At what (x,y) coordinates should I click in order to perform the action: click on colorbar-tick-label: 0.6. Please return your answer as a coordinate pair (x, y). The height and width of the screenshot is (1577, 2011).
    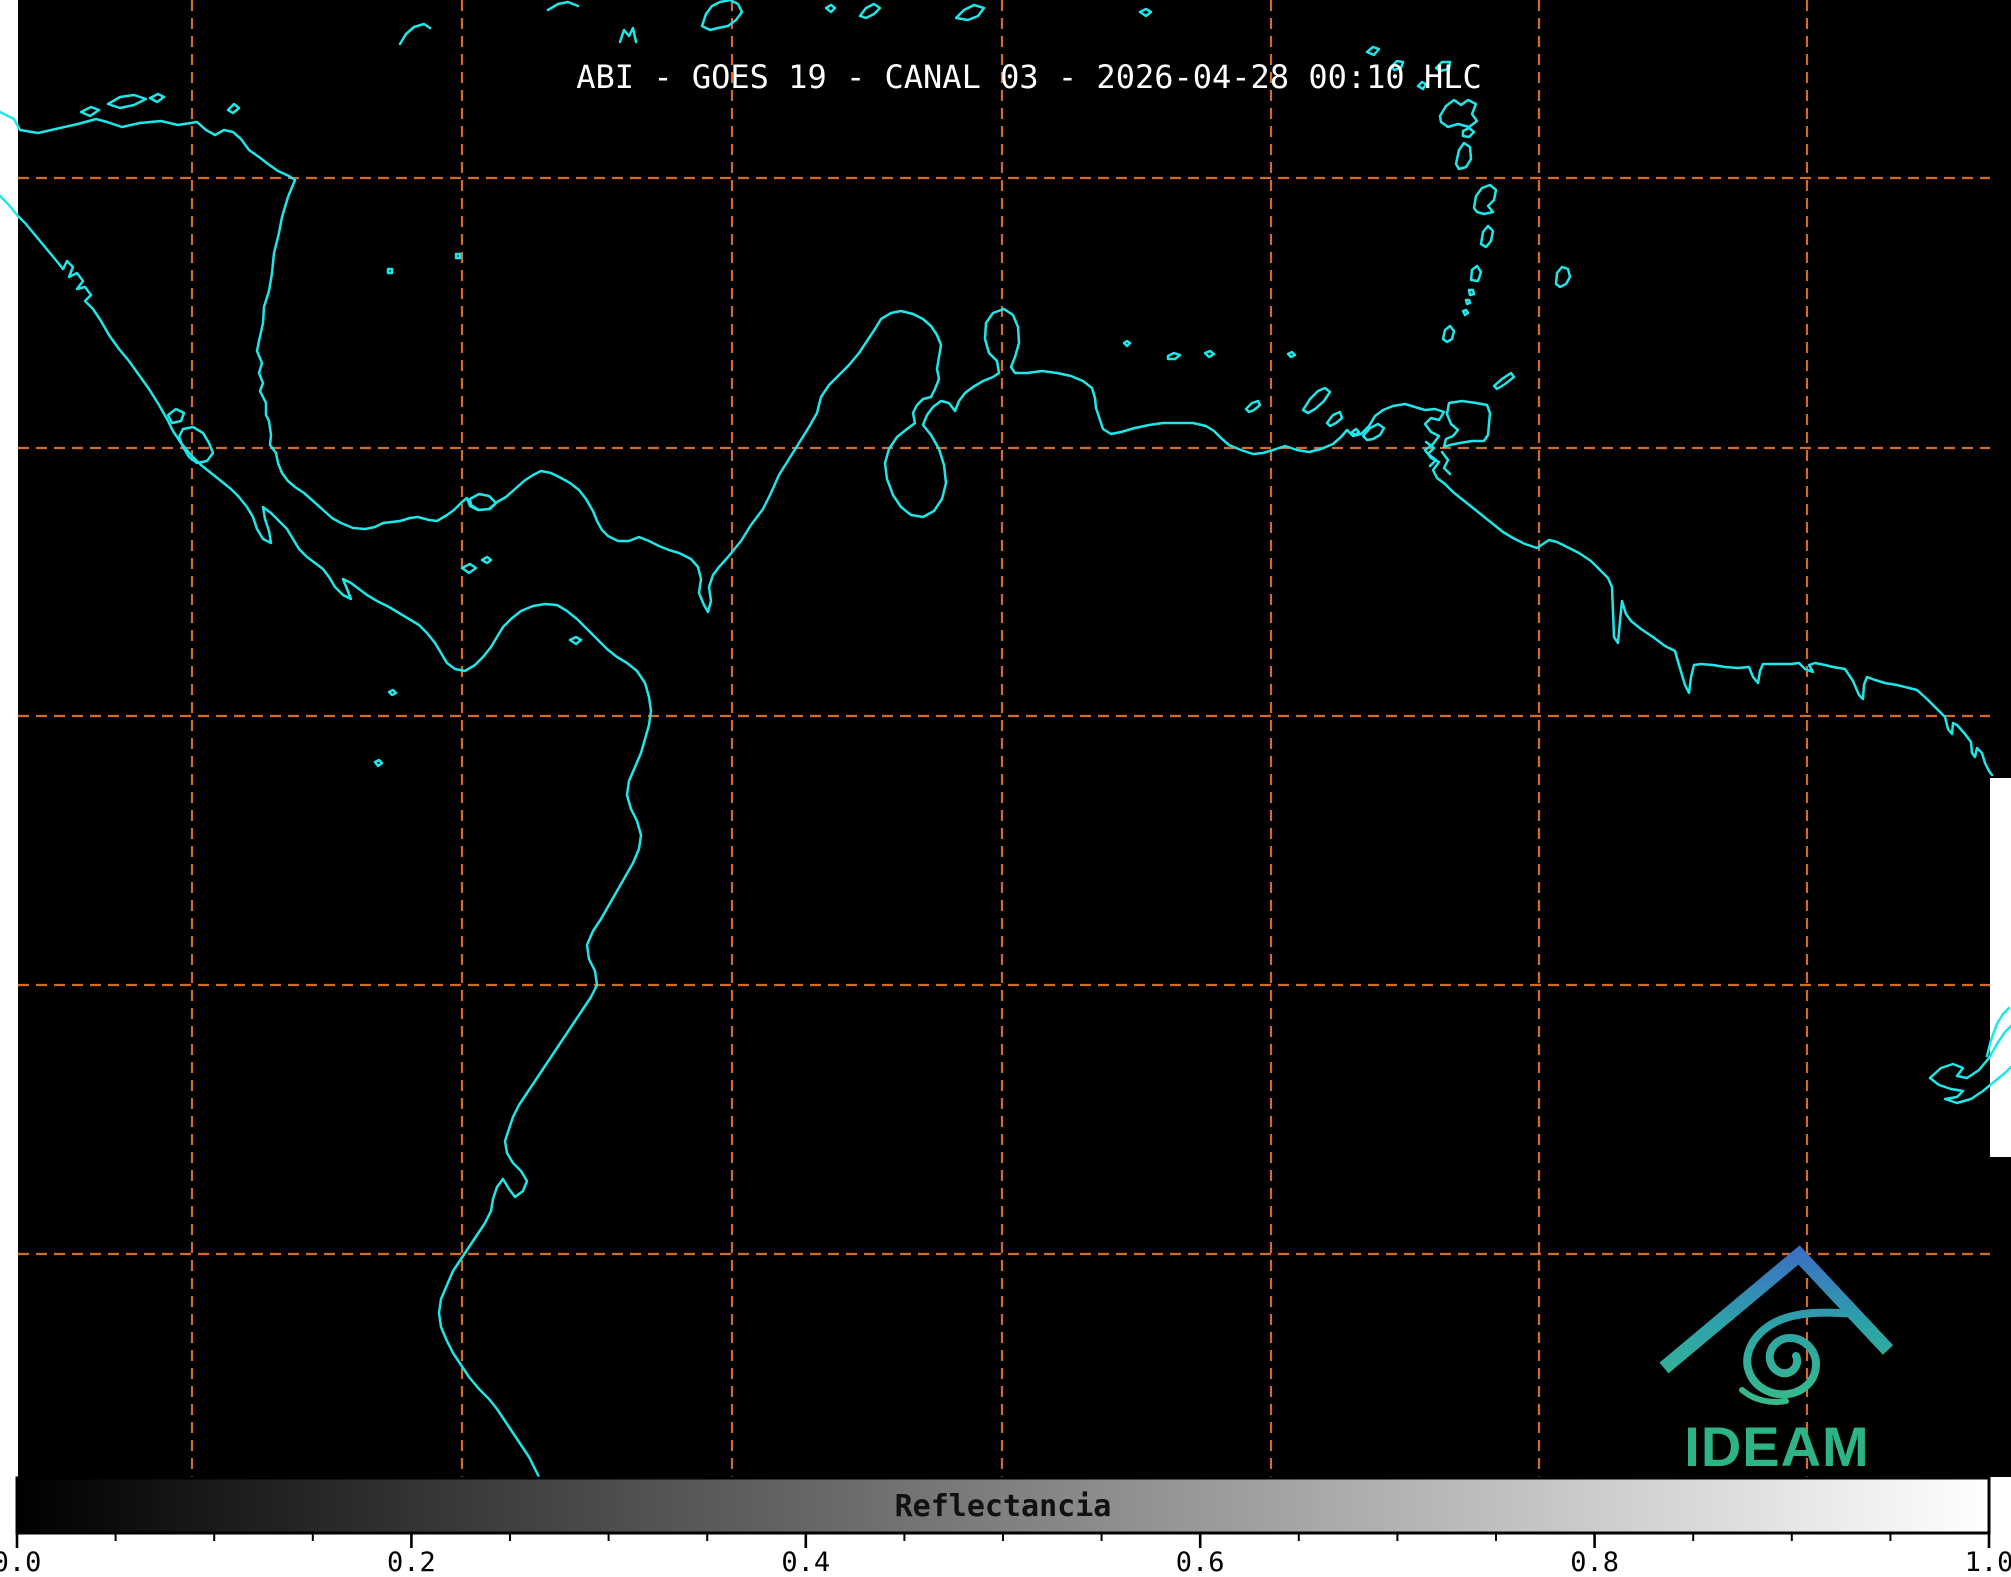
    Looking at the image, I should click on (1200, 1562).